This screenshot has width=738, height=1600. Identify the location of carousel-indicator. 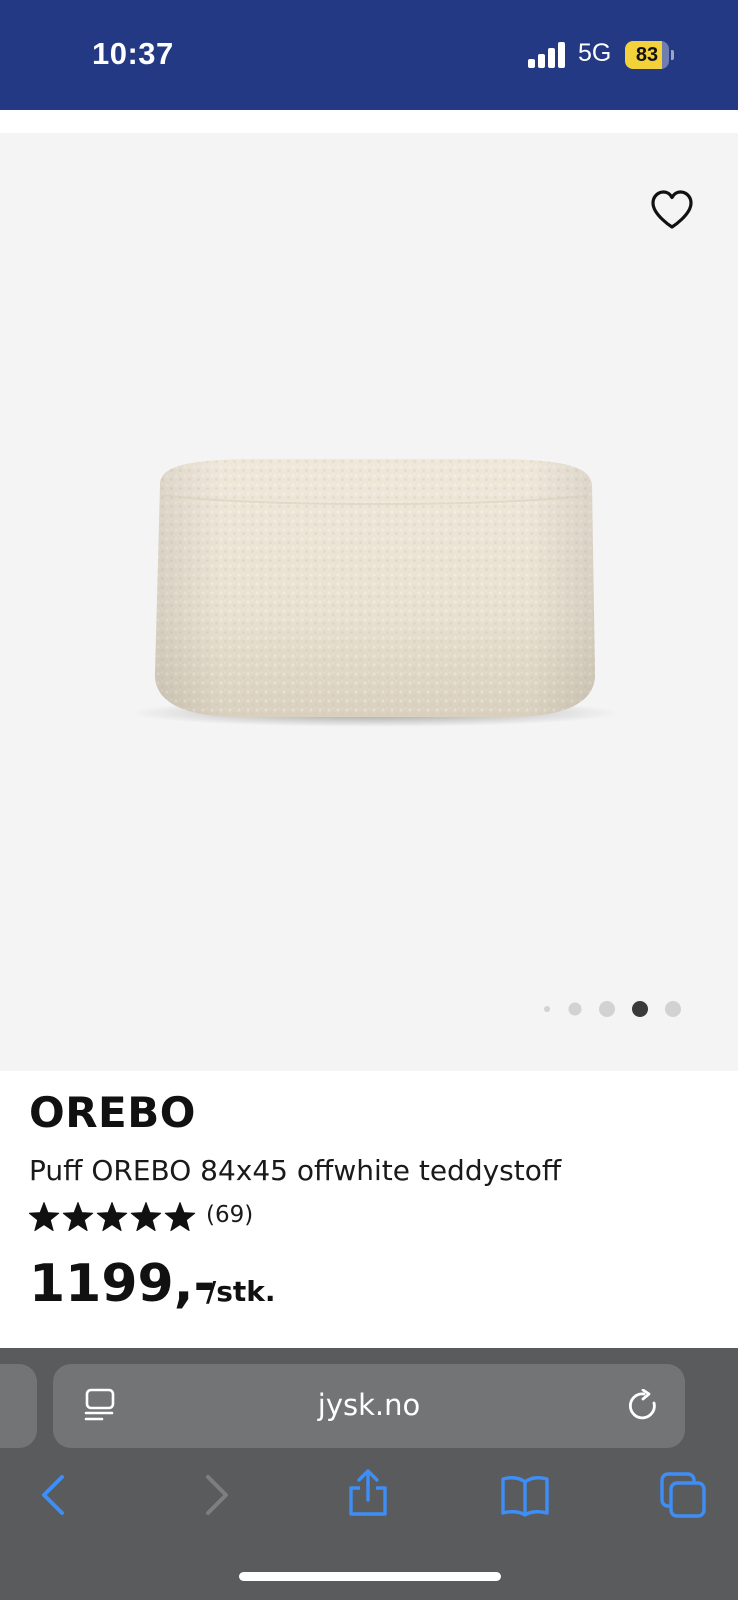
(615, 1009).